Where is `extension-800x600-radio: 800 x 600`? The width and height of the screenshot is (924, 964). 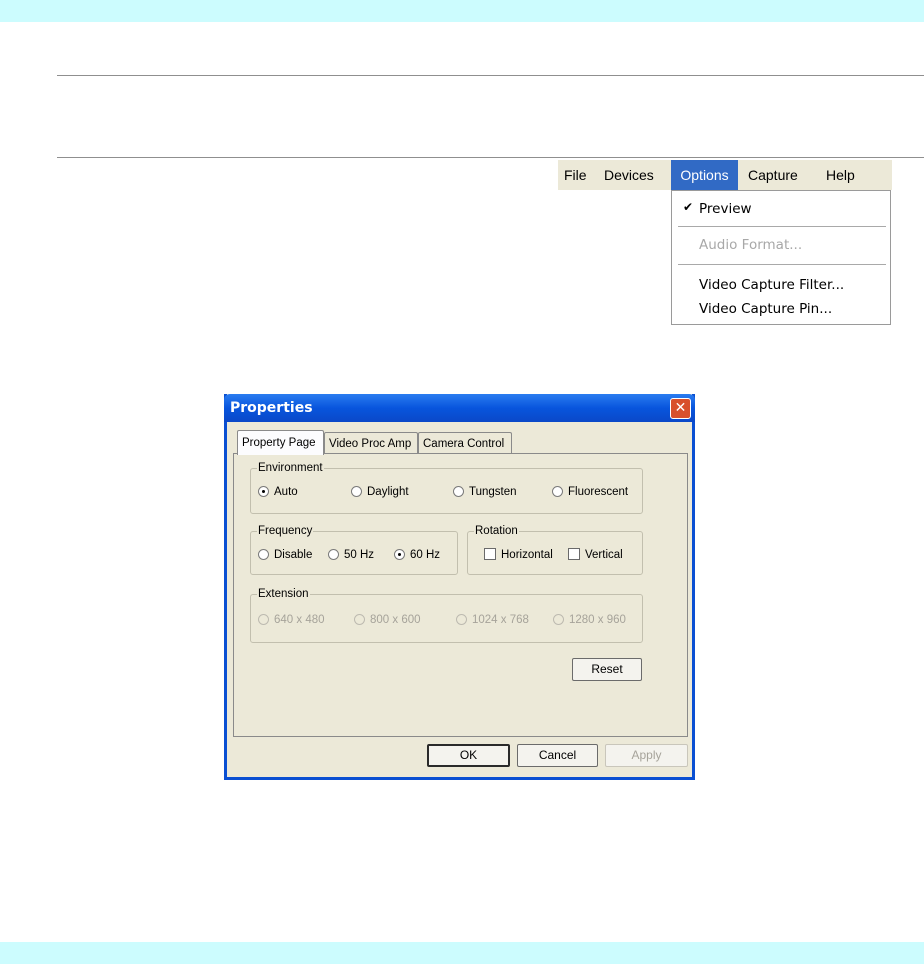 extension-800x600-radio: 800 x 600 is located at coordinates (387, 620).